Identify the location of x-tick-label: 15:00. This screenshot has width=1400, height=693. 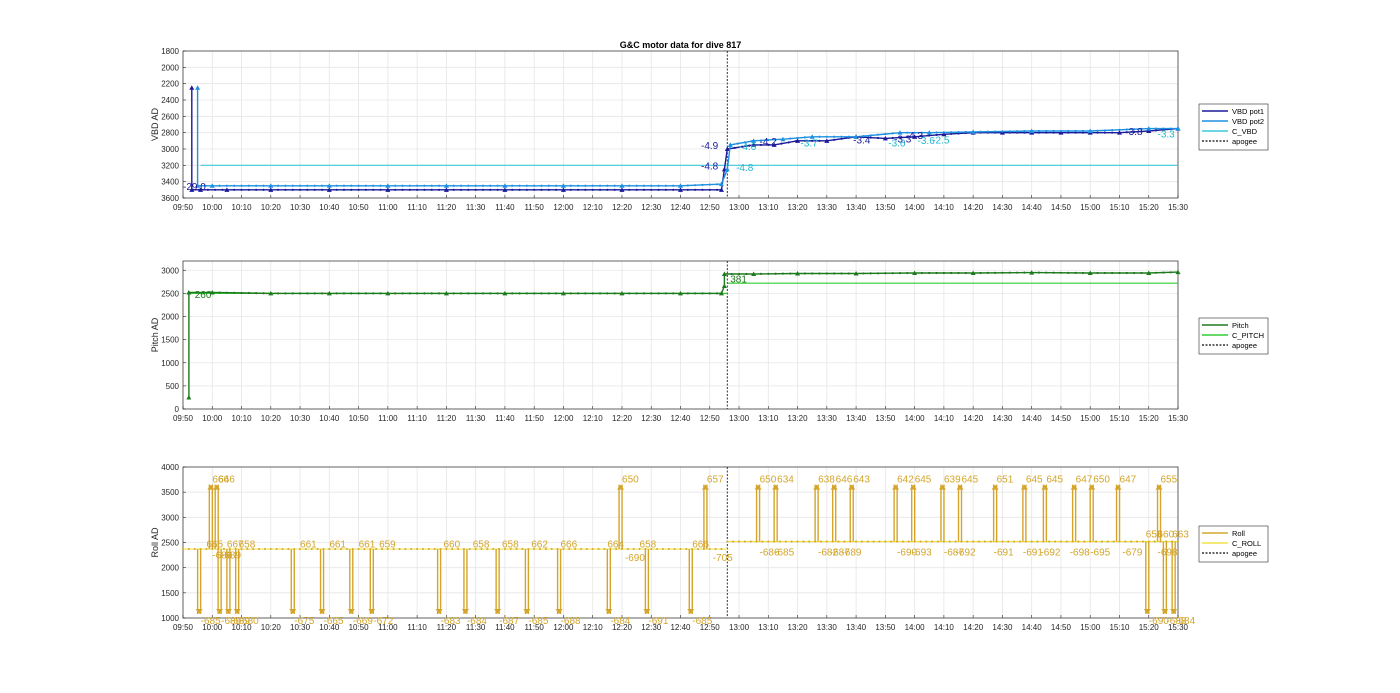
(1090, 627).